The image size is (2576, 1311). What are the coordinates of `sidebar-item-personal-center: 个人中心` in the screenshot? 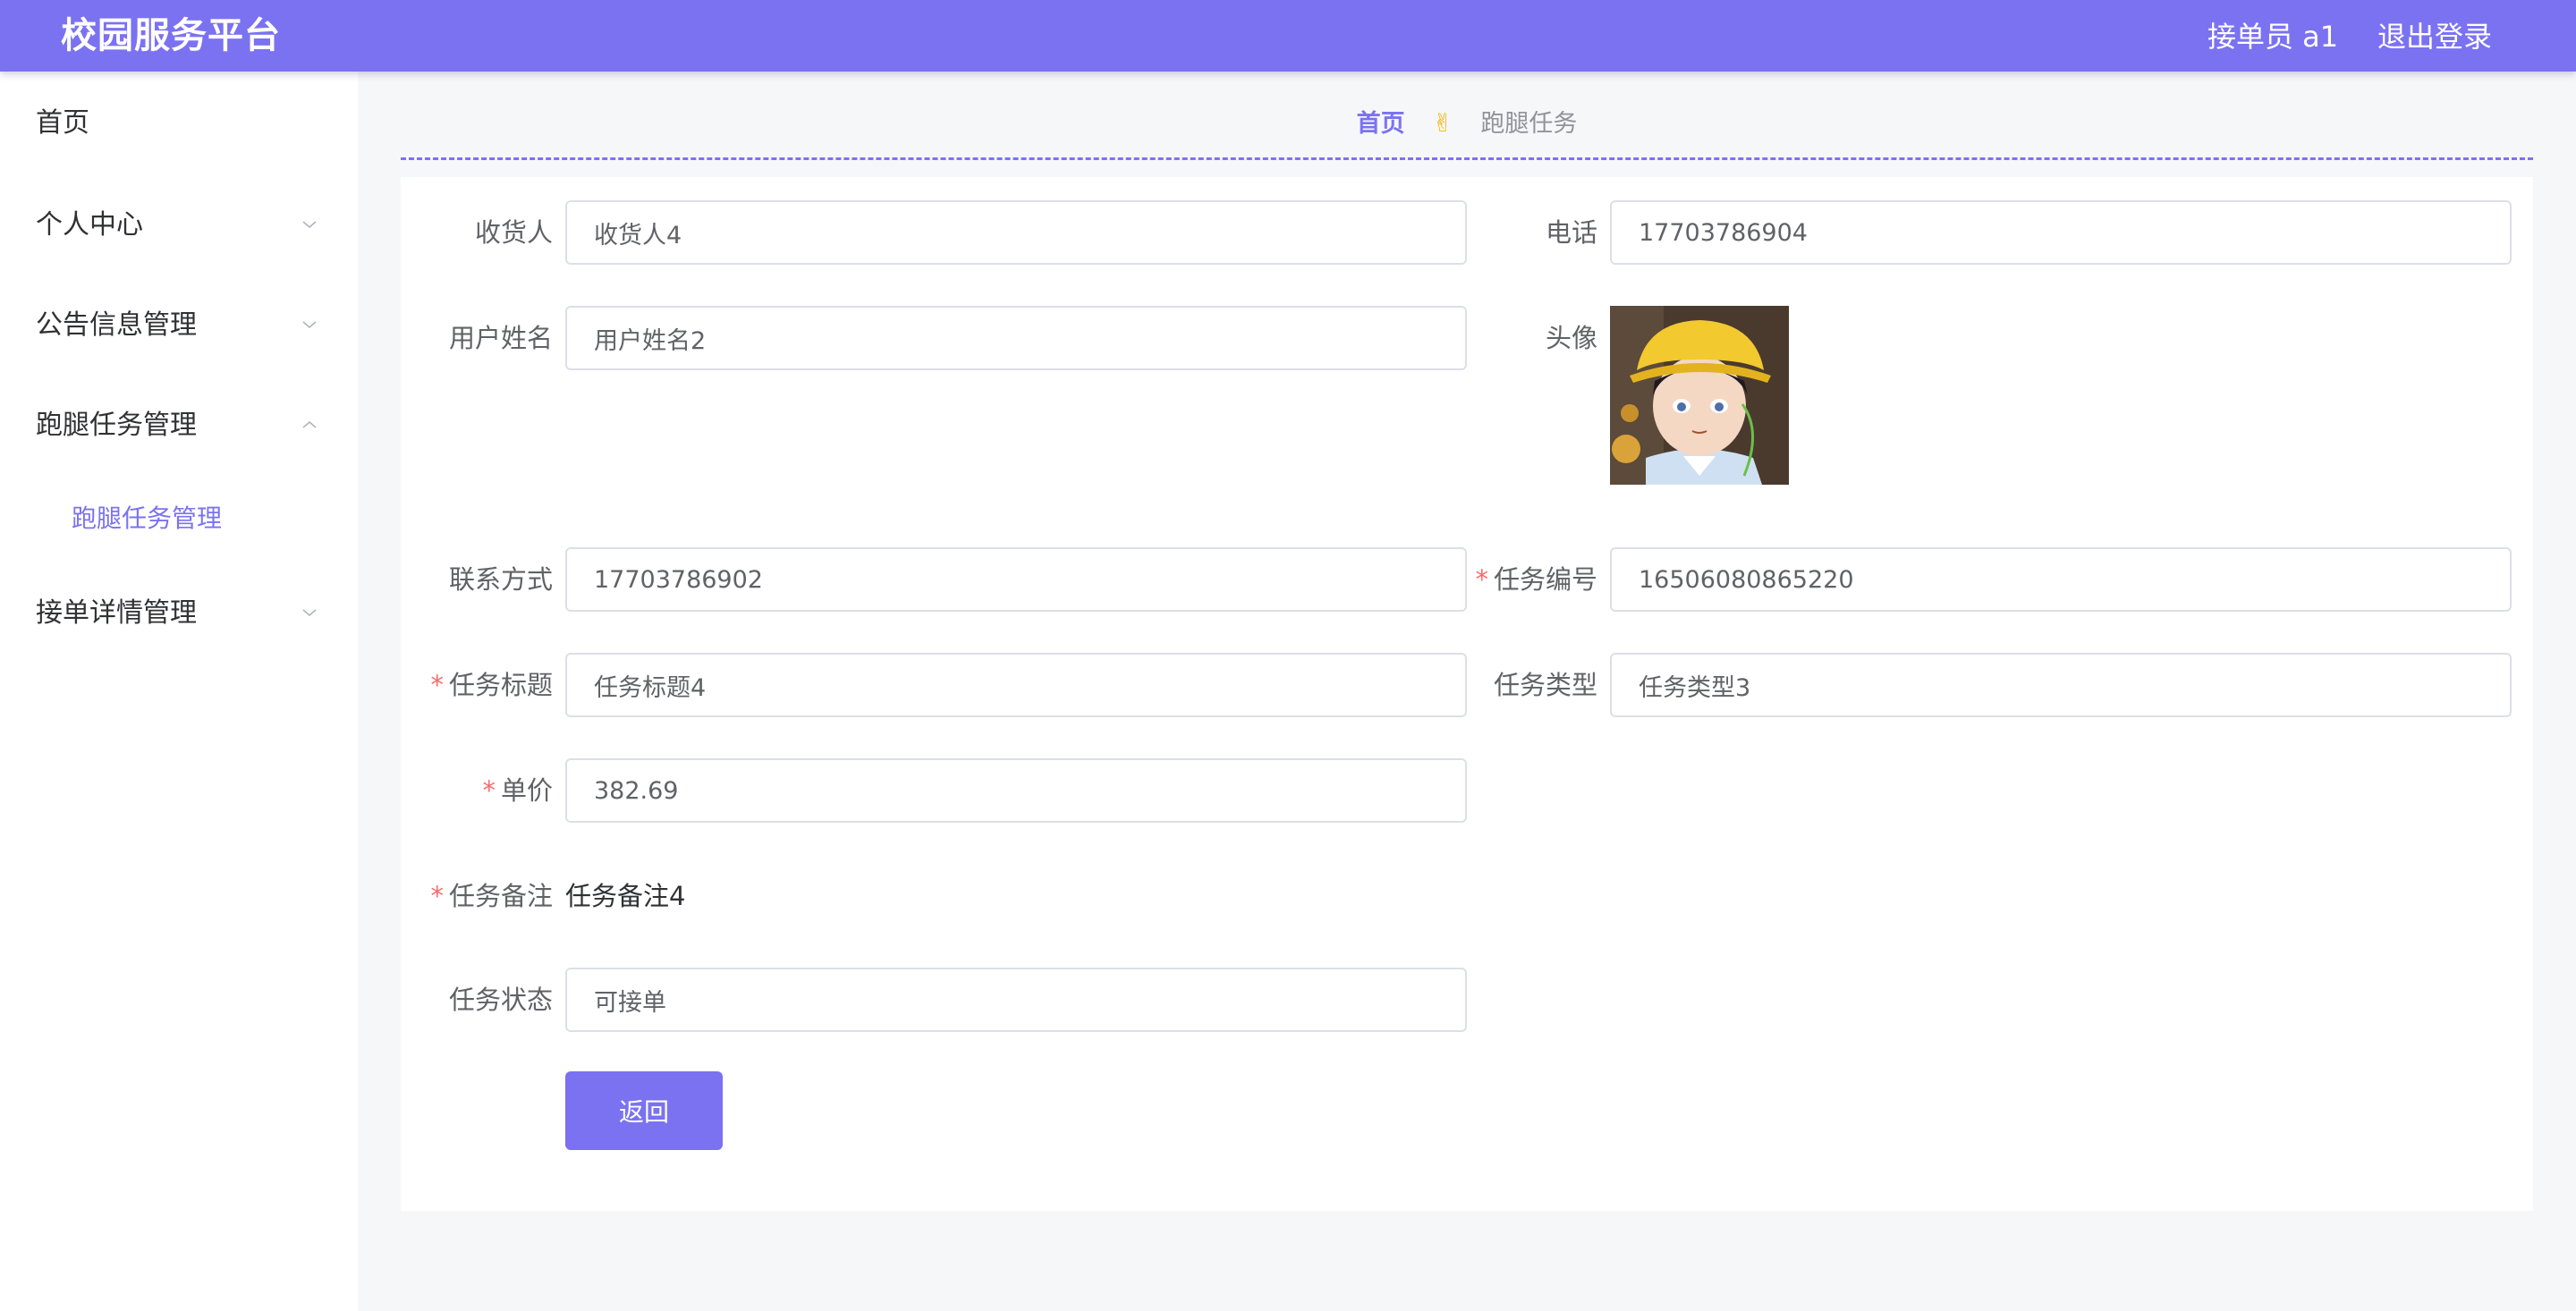 It's located at (179, 225).